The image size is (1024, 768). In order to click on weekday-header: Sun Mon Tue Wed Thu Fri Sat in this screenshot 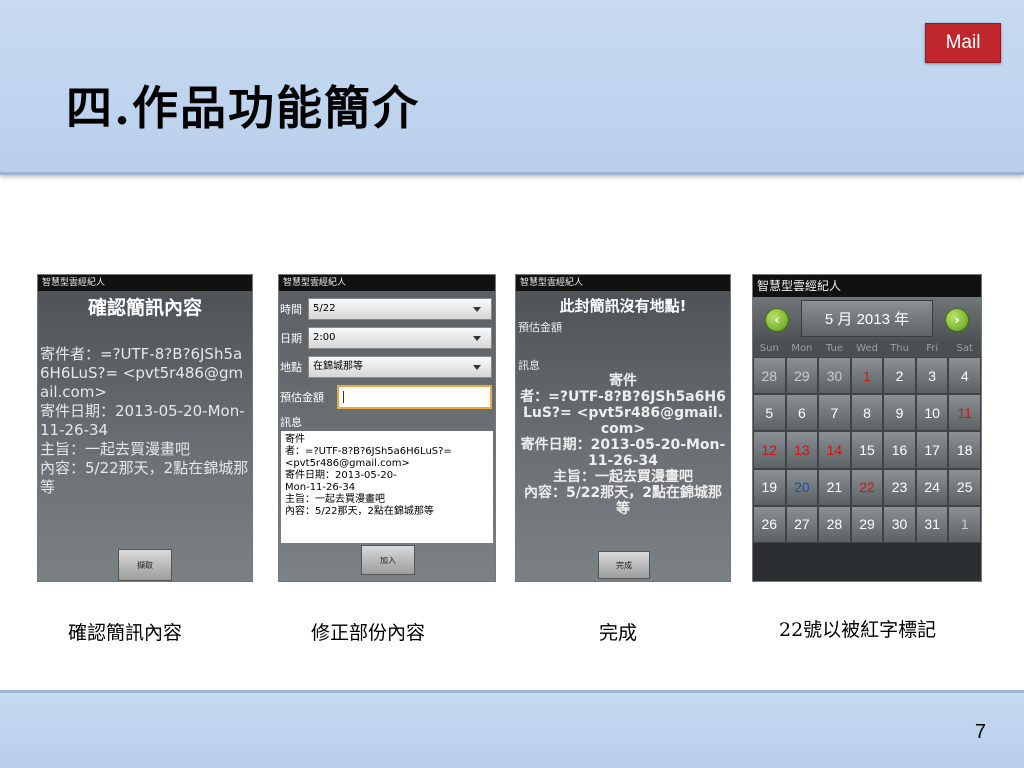, I will do `click(867, 349)`.